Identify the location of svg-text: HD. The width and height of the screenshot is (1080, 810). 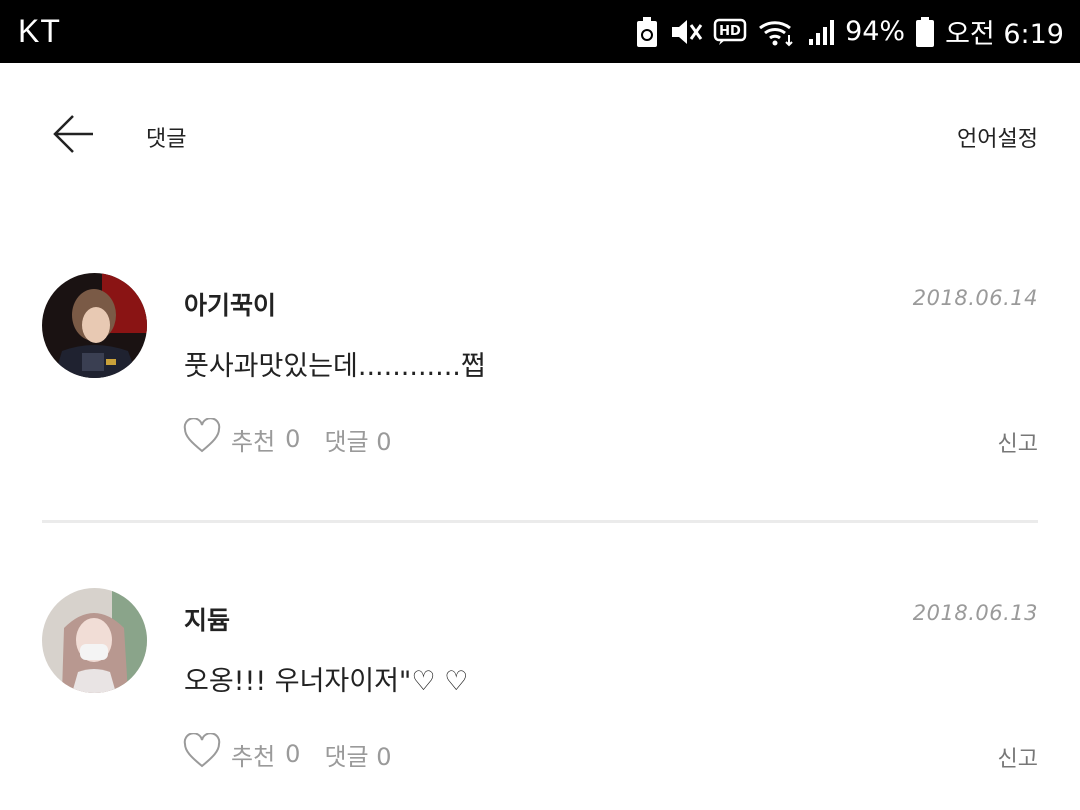
(730, 31).